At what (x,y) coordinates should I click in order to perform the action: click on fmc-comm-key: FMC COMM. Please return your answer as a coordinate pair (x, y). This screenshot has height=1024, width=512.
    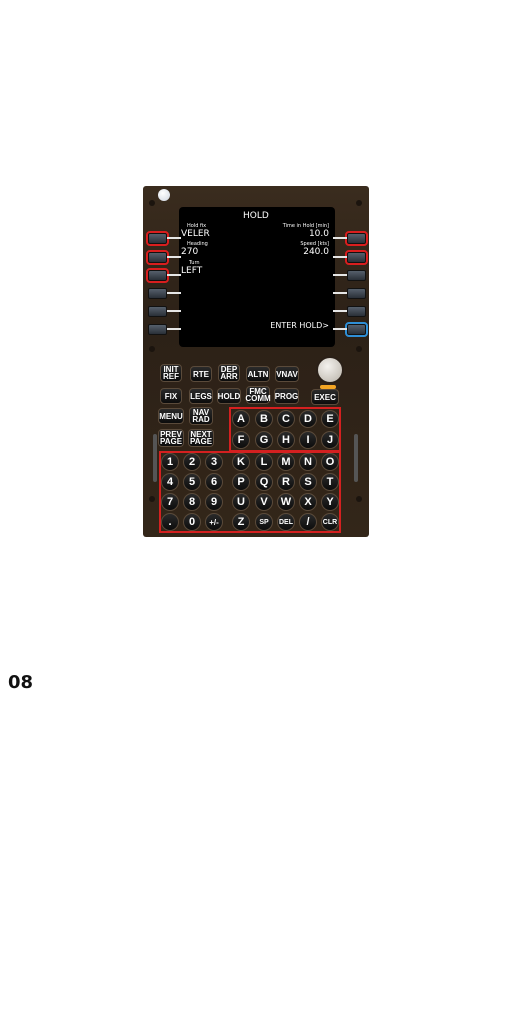
    Looking at the image, I should click on (258, 395).